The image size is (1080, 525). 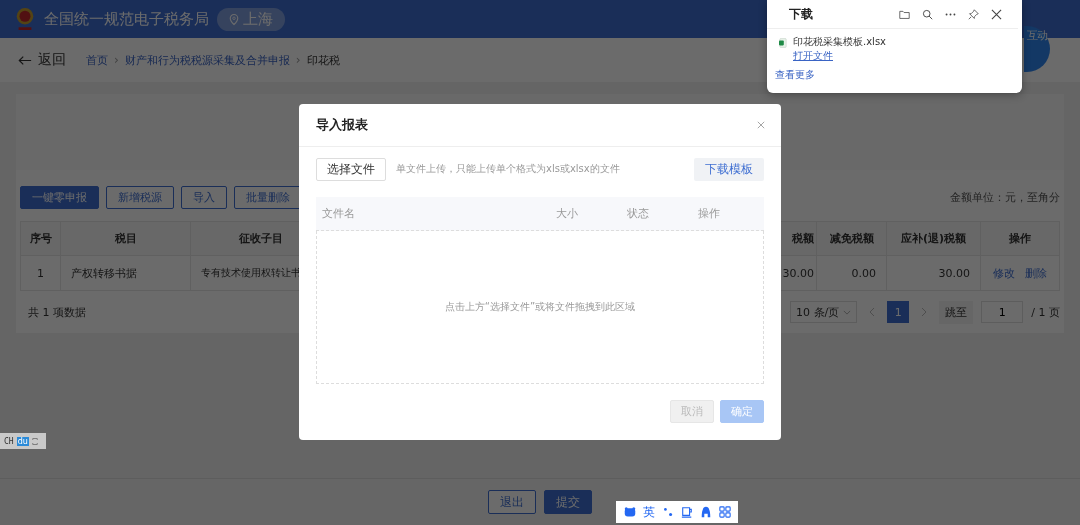 I want to click on assistant-avatar: 互动, so click(x=1037, y=49).